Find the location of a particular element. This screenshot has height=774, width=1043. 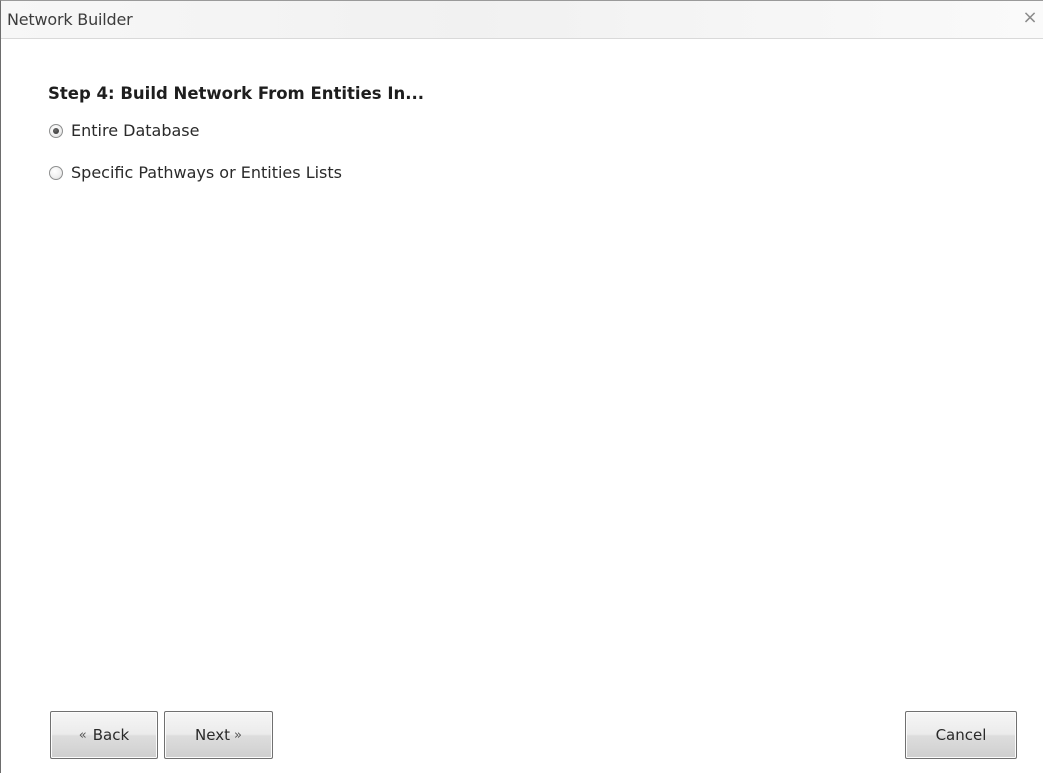

chevron-left-icon: « is located at coordinates (82, 735).